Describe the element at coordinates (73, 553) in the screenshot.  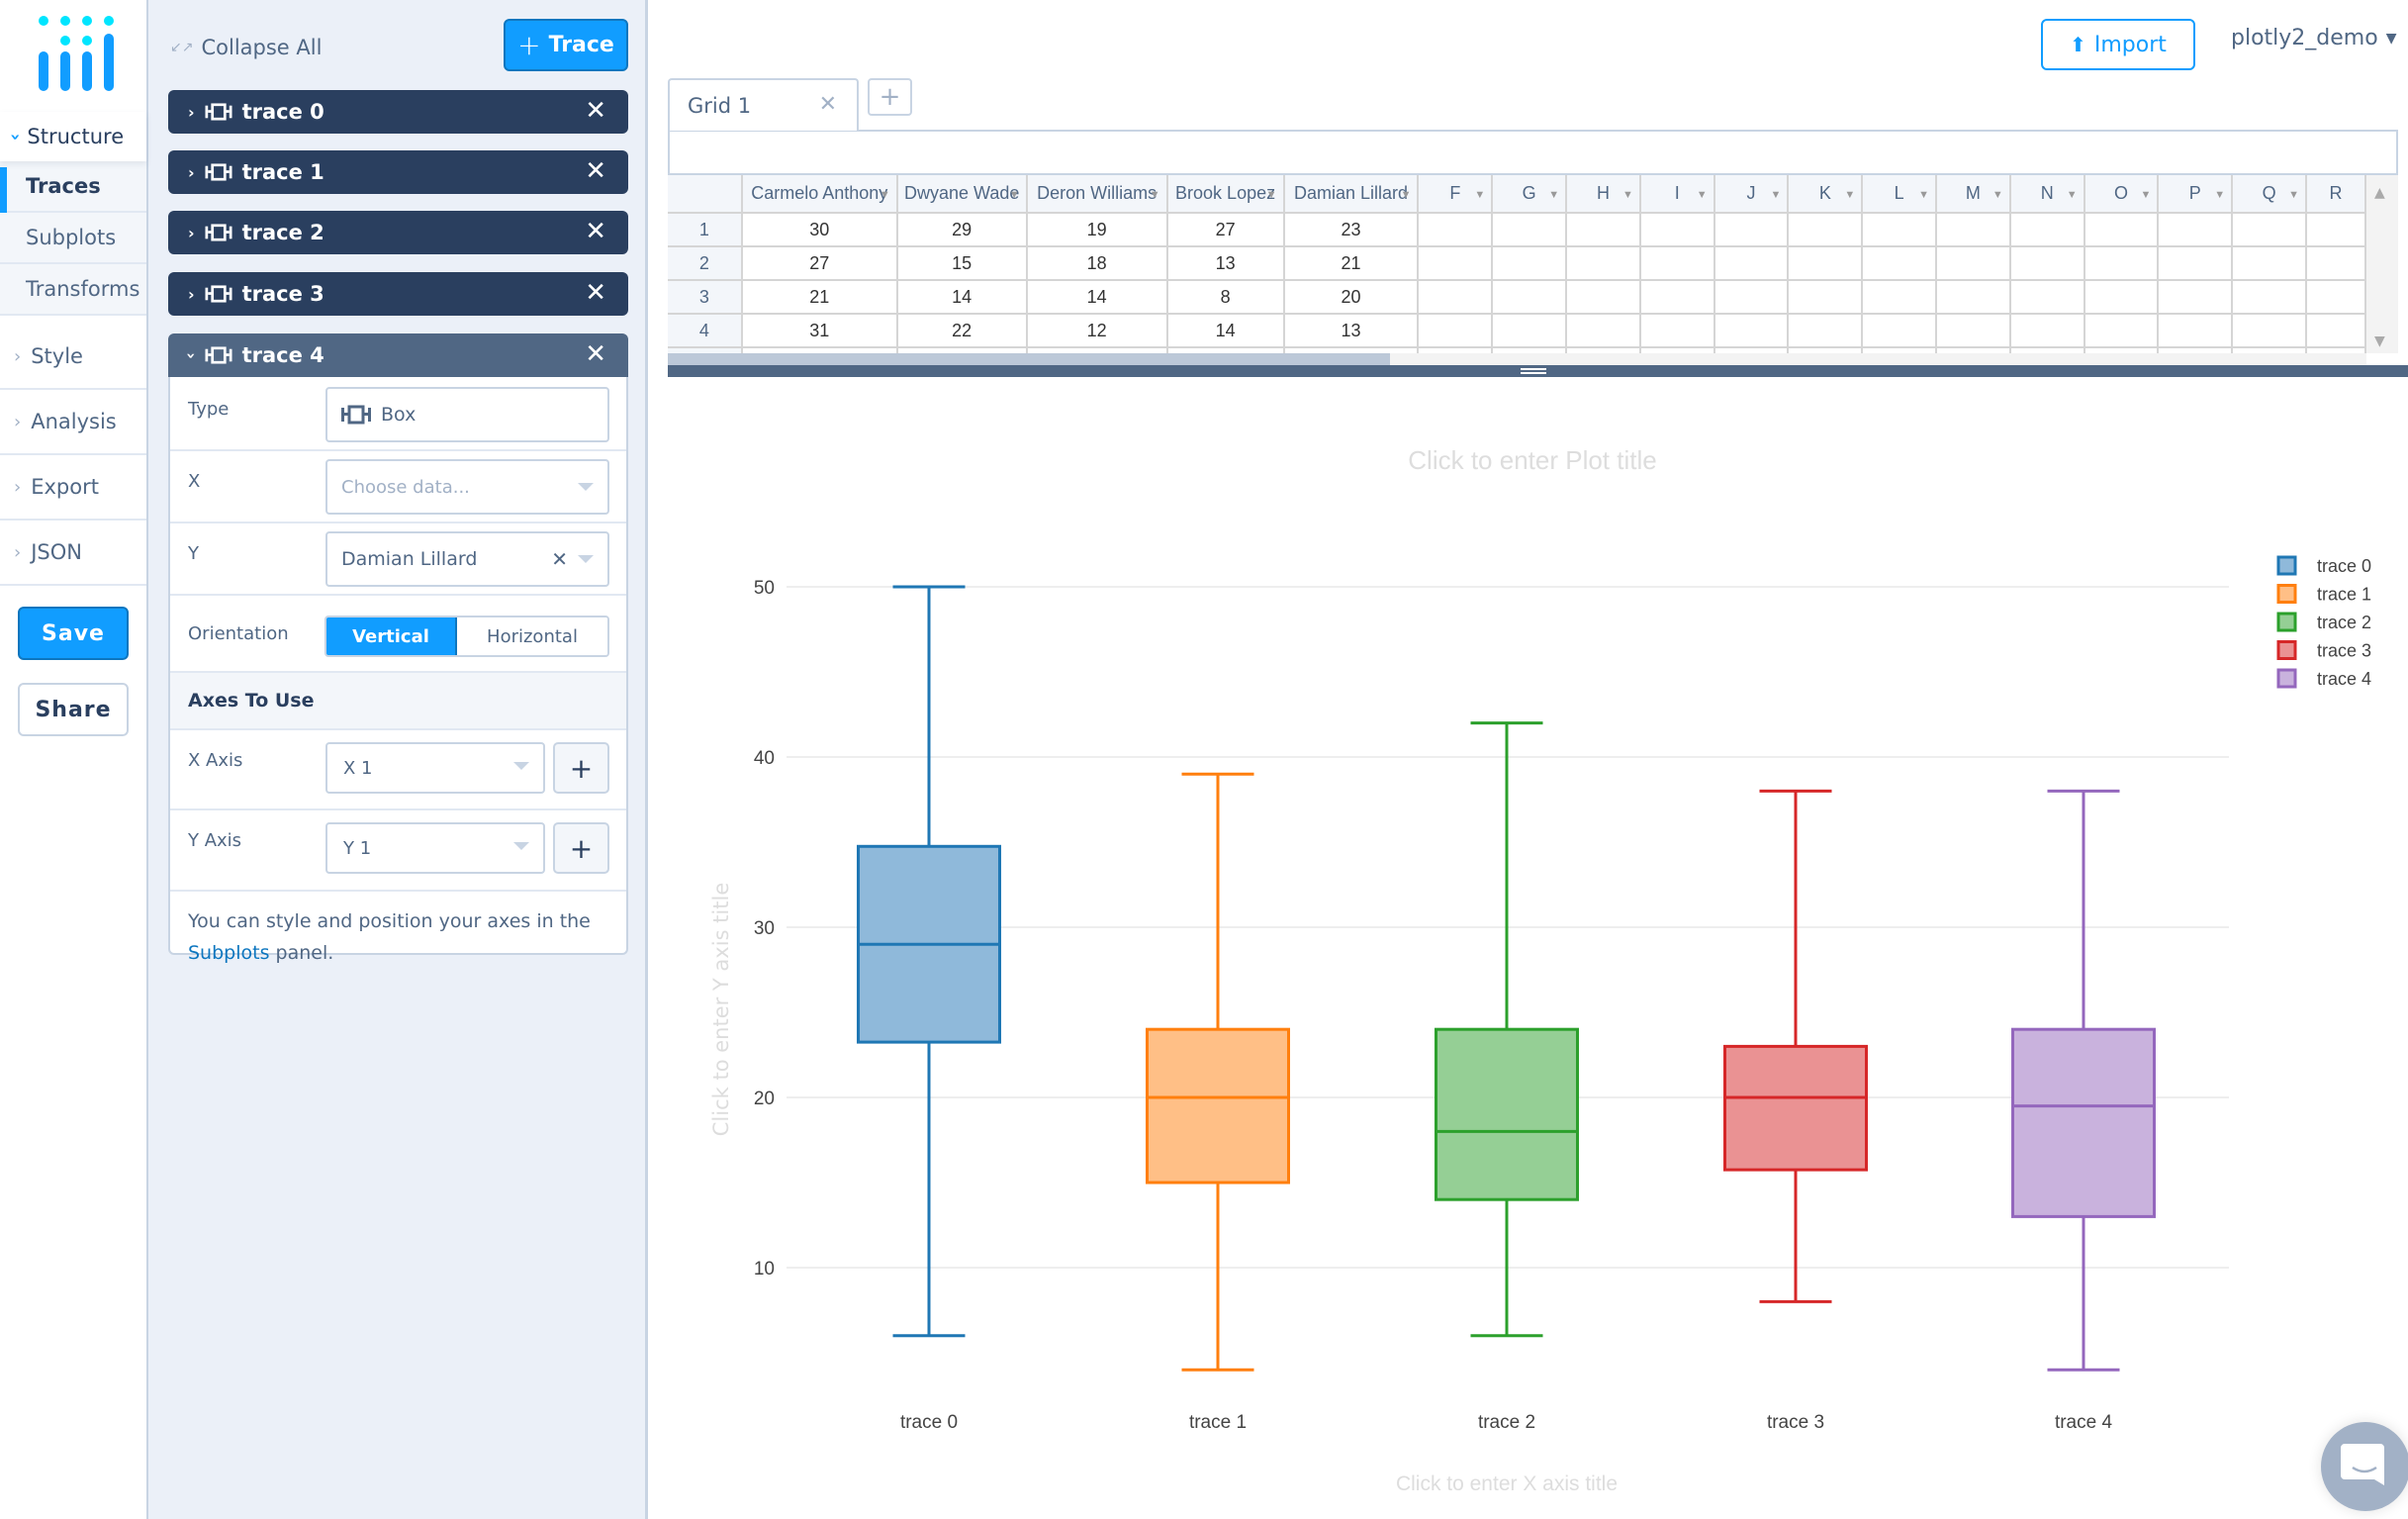
I see `nav-item-json: › JSON` at that location.